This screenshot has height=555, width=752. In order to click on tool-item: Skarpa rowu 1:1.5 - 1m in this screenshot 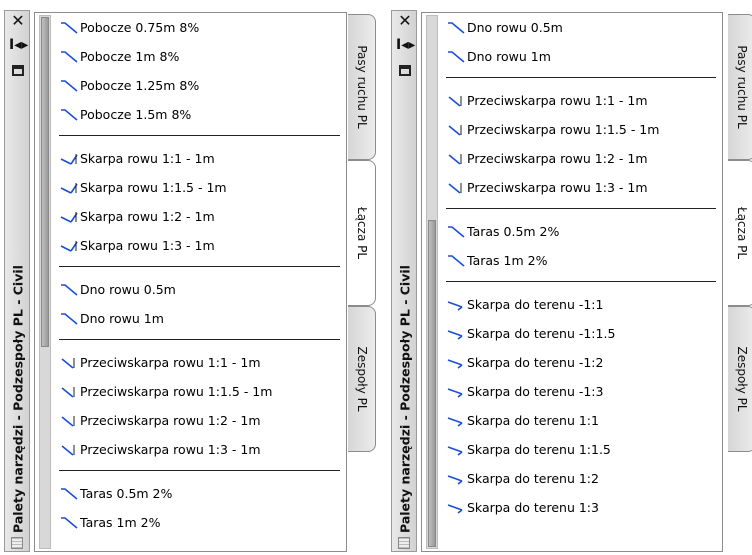, I will do `click(199, 187)`.